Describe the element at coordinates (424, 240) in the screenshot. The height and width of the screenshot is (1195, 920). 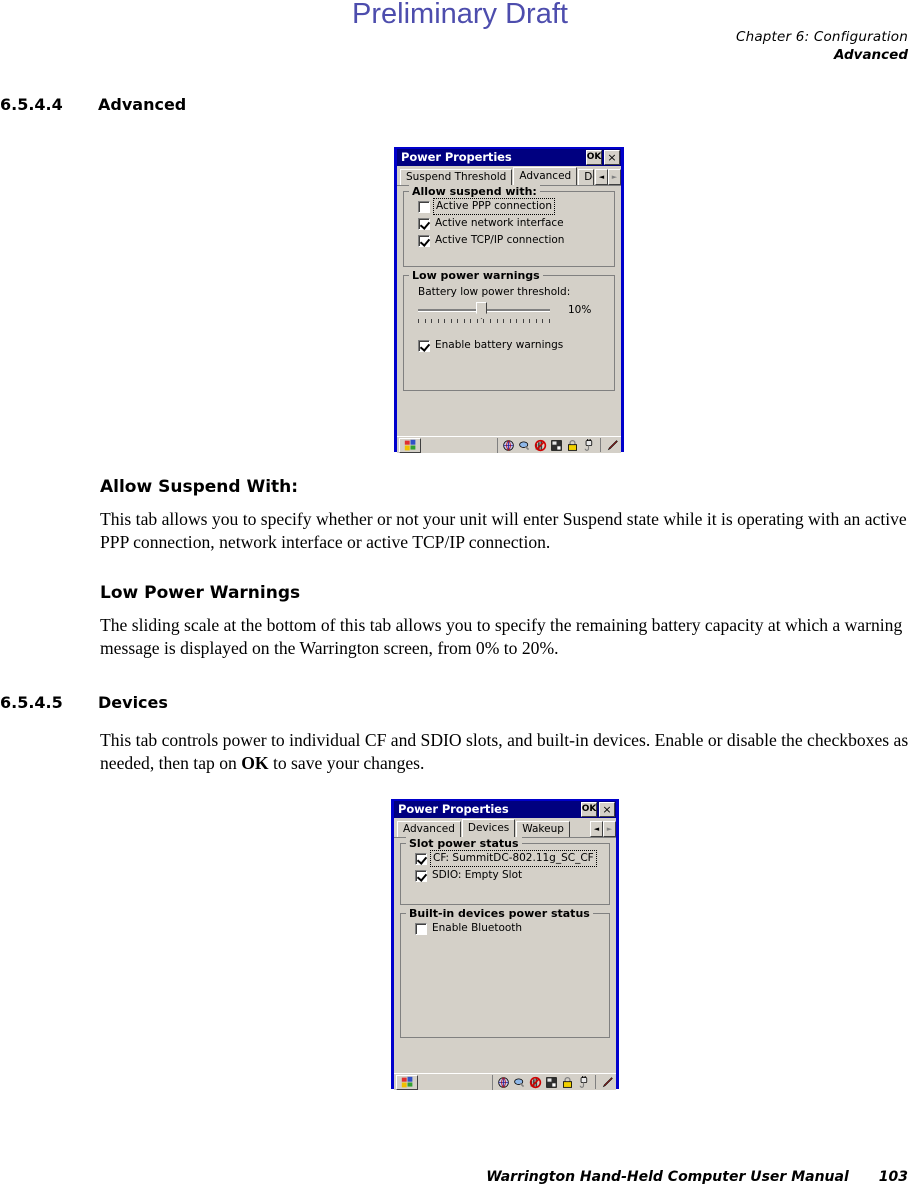
I see `checkbox-active-tcpip` at that location.